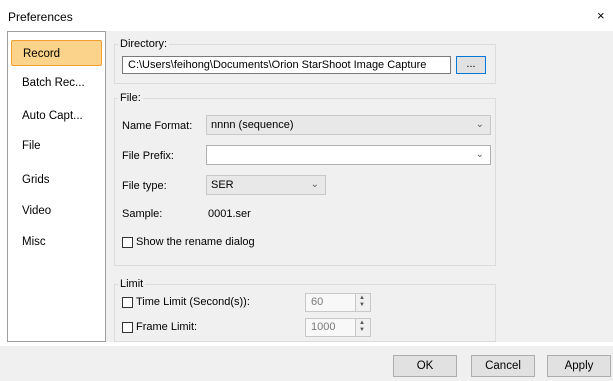 The width and height of the screenshot is (613, 381). What do you see at coordinates (425, 366) in the screenshot?
I see `ok-button: OK` at bounding box center [425, 366].